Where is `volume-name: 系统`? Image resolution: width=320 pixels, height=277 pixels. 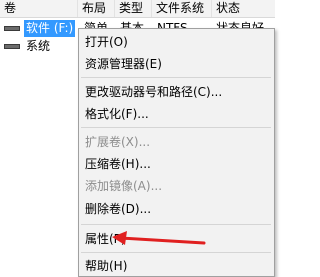 volume-name: 系统 is located at coordinates (38, 46).